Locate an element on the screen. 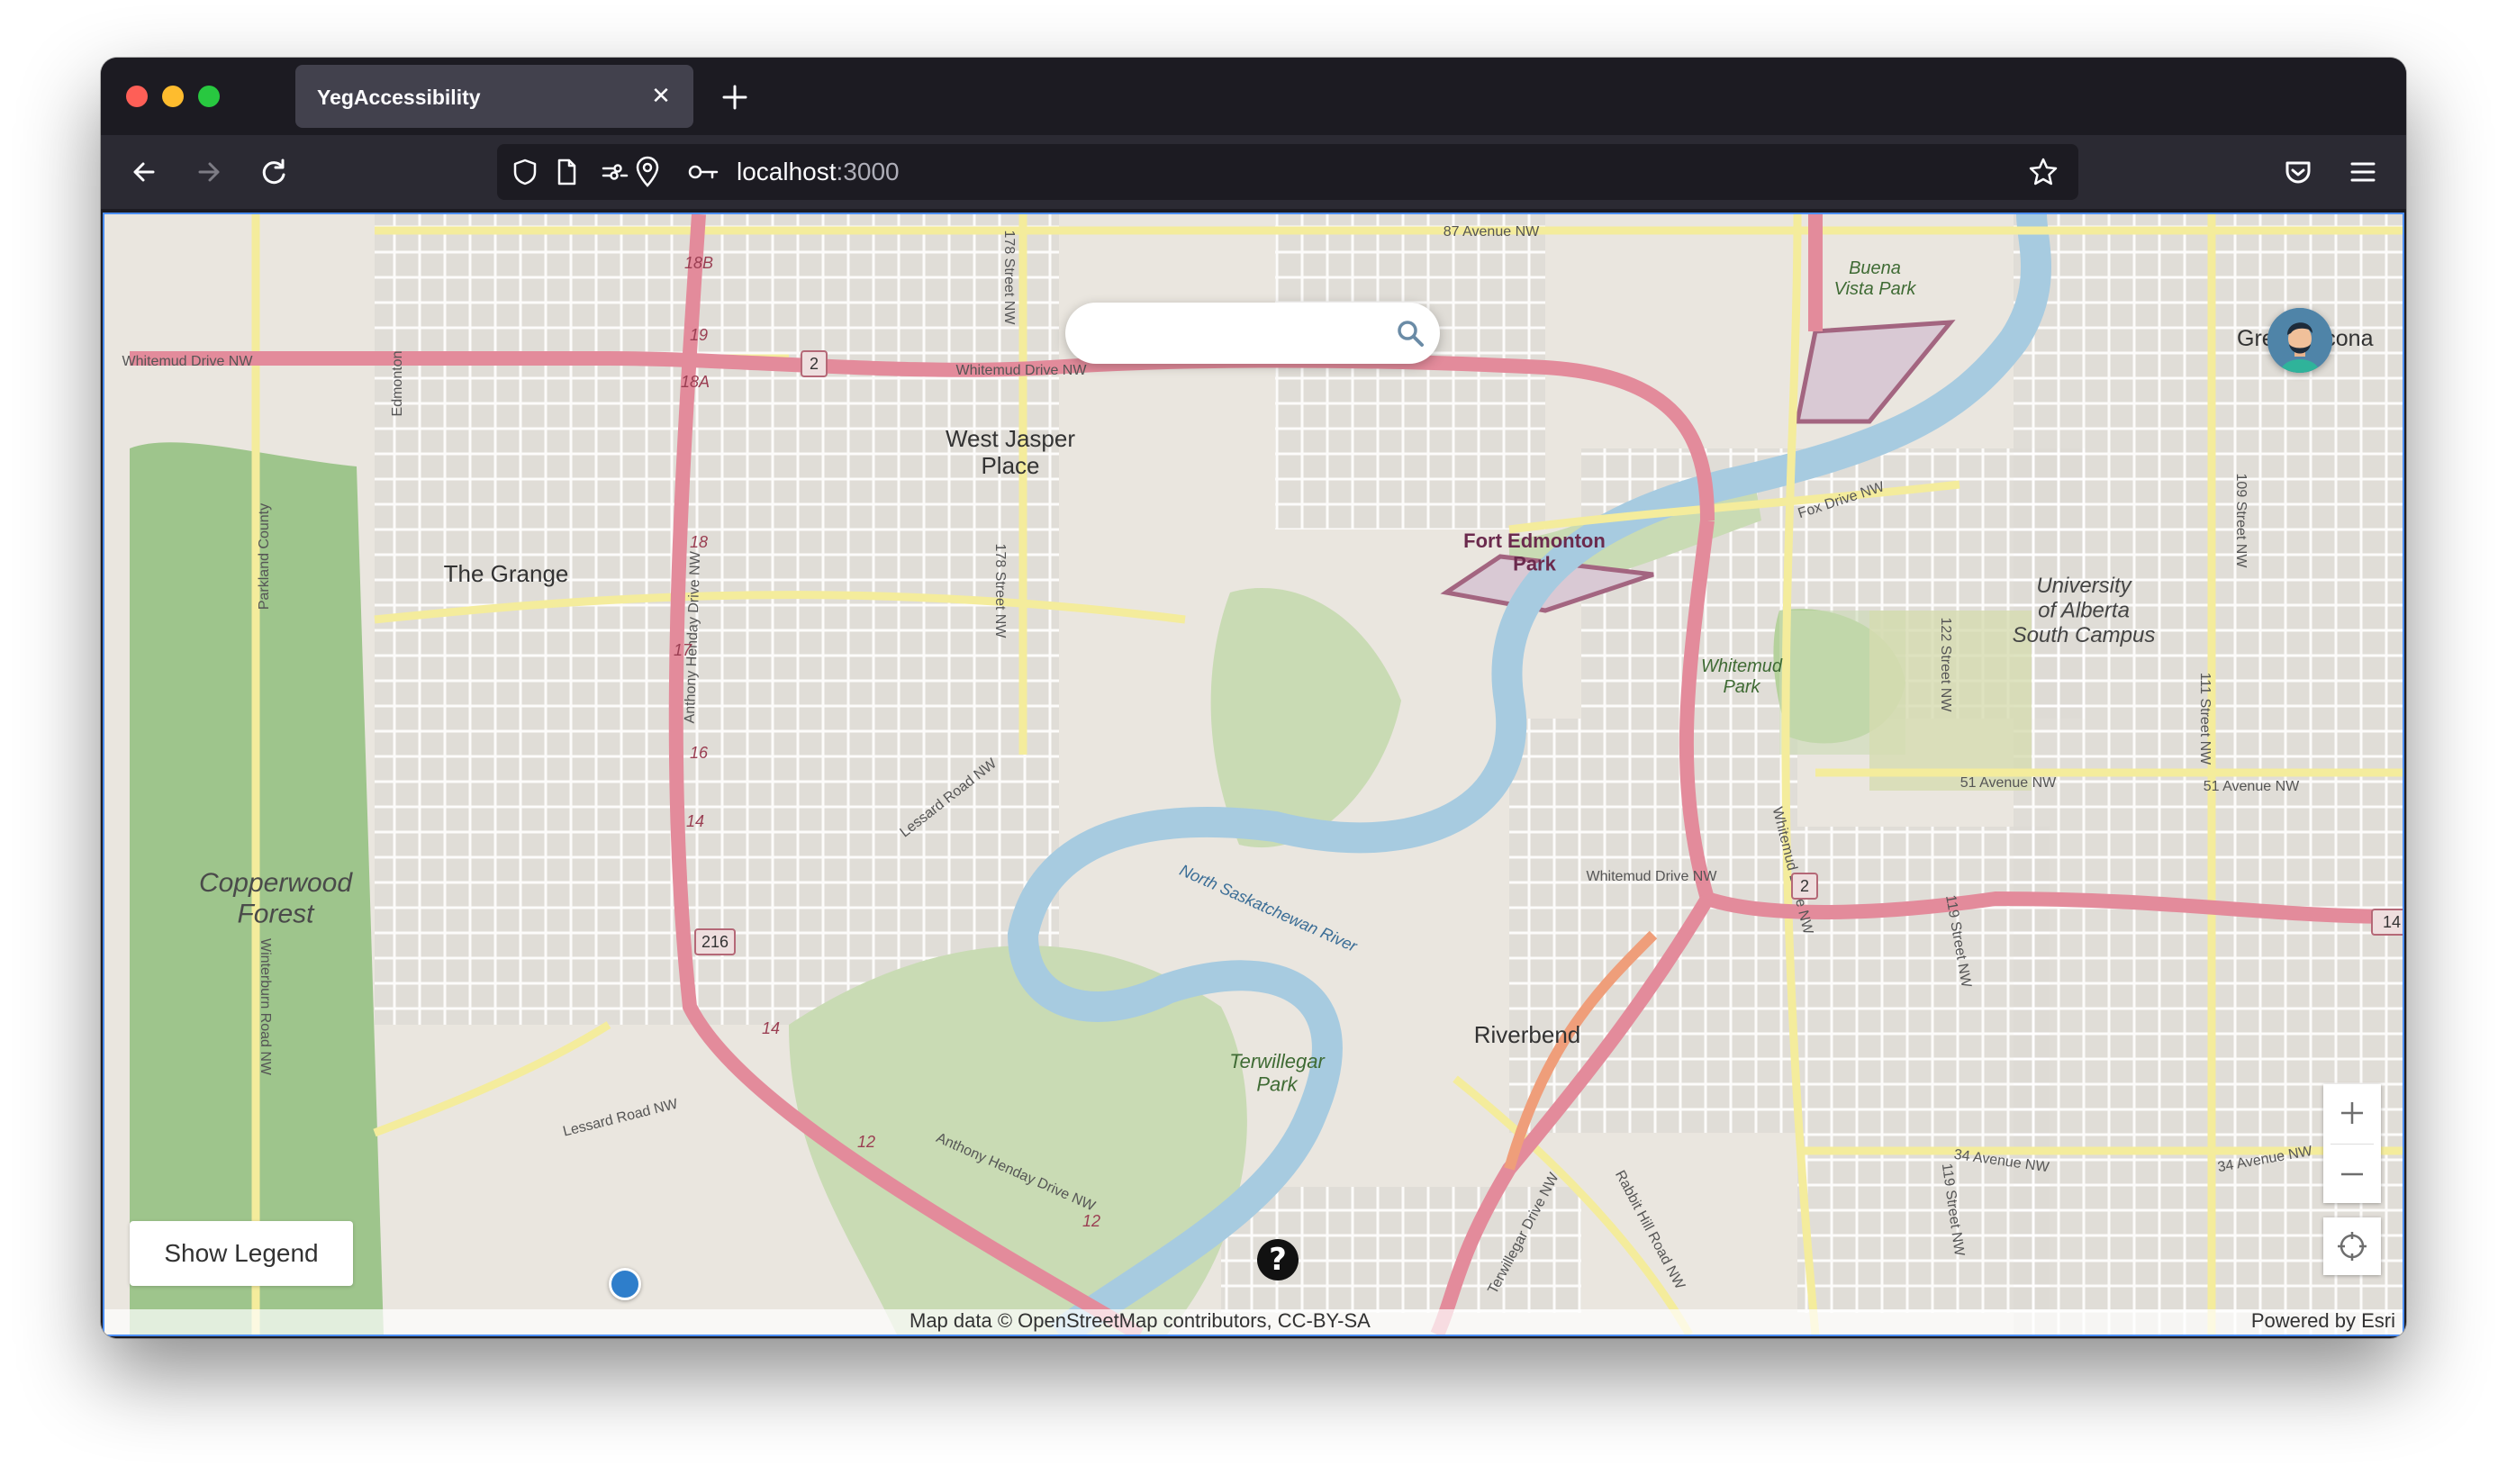 The width and height of the screenshot is (2507, 1484). url-text: localhost:3000 is located at coordinates (818, 172).